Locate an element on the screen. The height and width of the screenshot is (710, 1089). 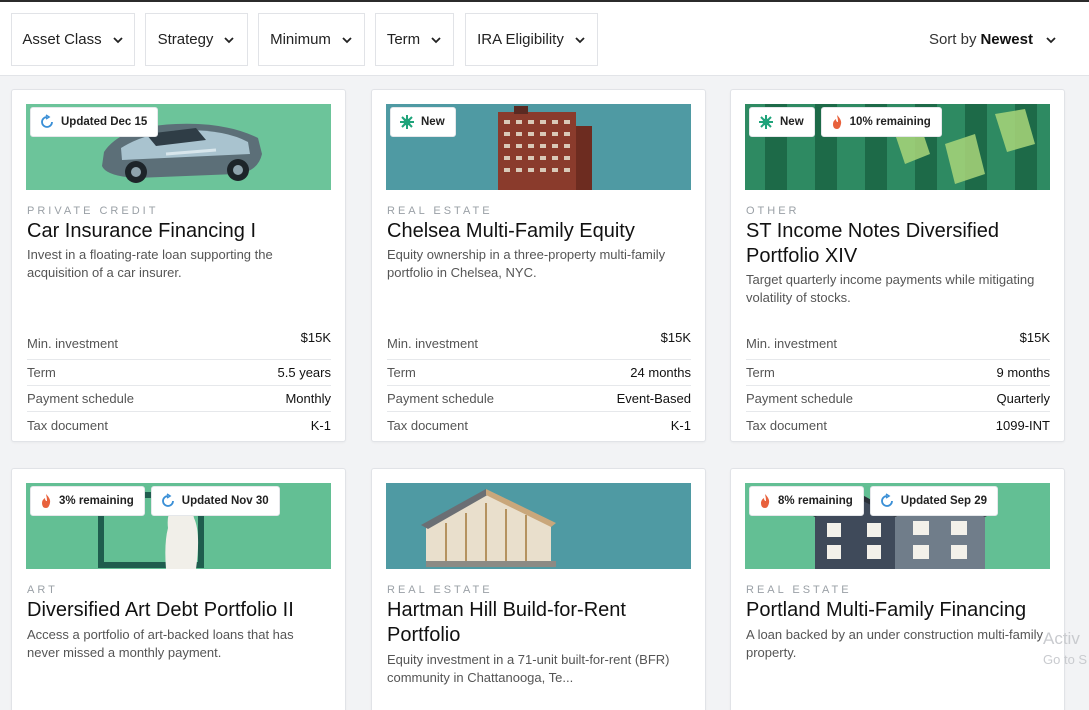
badge-group: Updated Dec 15 is located at coordinates (94, 122).